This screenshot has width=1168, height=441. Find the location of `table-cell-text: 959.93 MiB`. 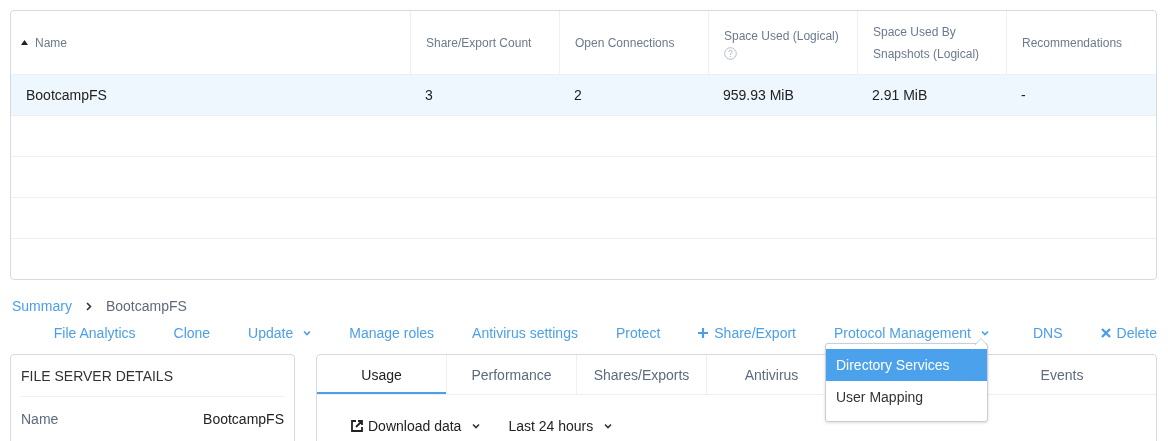

table-cell-text: 959.93 MiB is located at coordinates (758, 95).